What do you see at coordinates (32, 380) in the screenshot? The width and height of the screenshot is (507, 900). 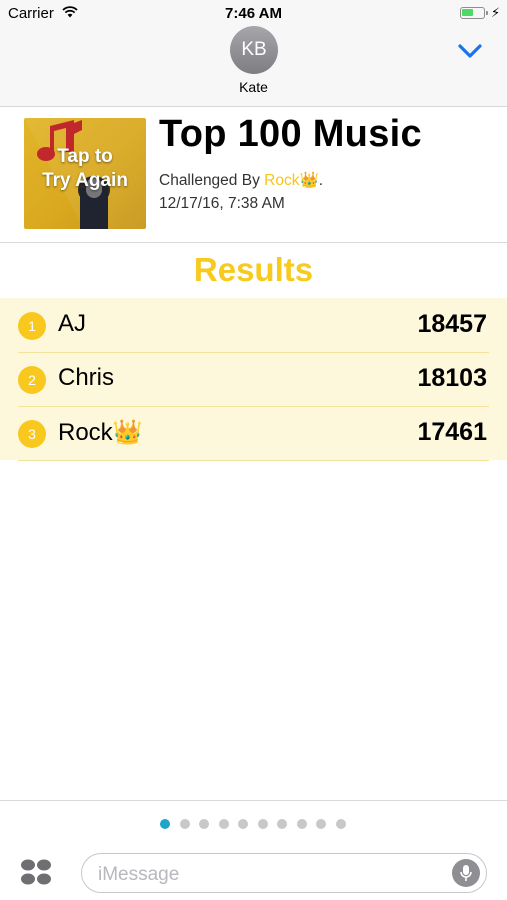 I see `rank-badge: 2` at bounding box center [32, 380].